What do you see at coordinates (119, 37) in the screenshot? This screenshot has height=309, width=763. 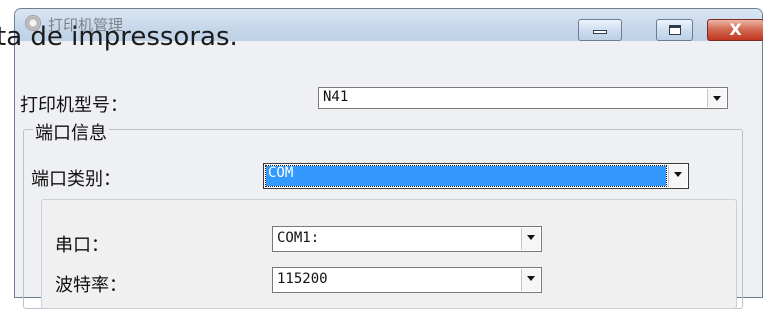 I see `overlay-caption-text: ta de impressoras.` at bounding box center [119, 37].